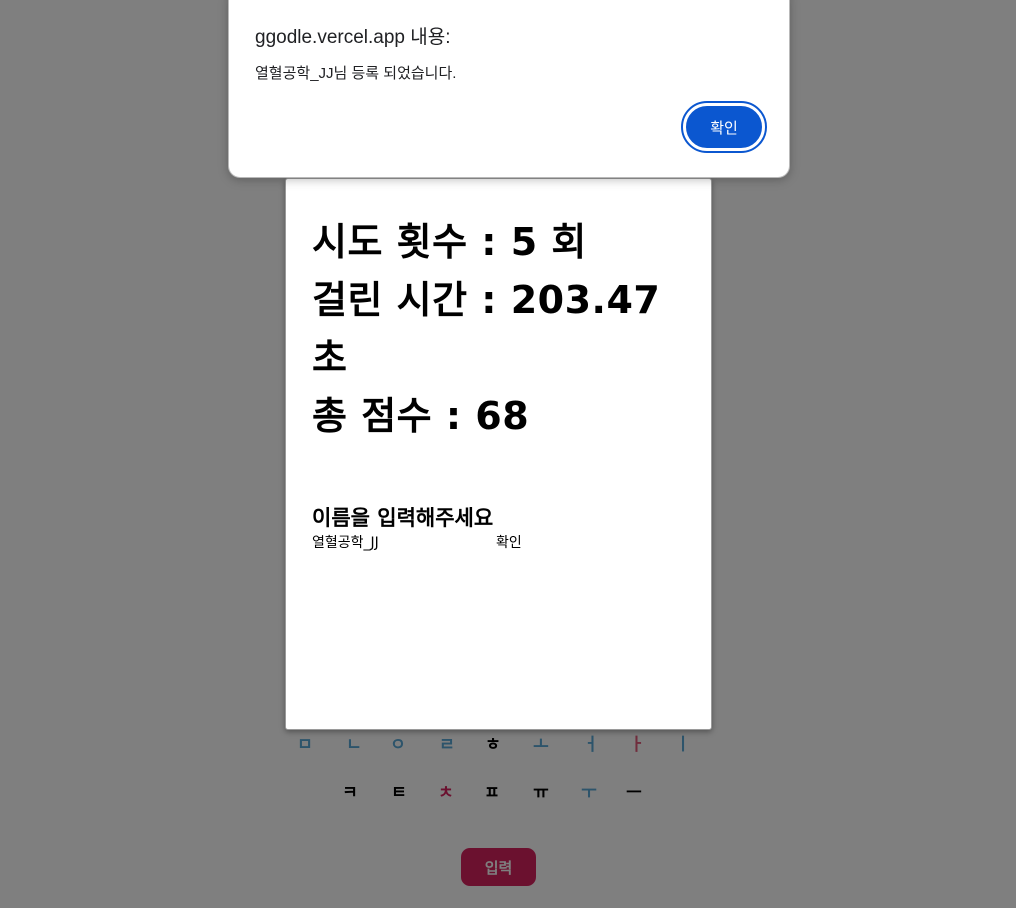  What do you see at coordinates (724, 127) in the screenshot?
I see `alert-ok-button: 확인` at bounding box center [724, 127].